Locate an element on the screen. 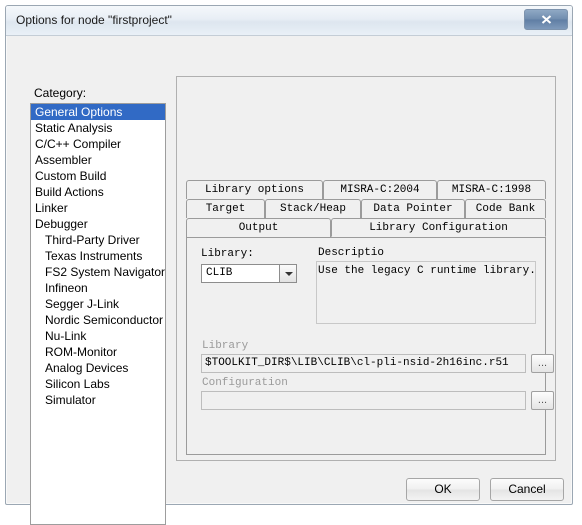  category-item-static-analysis: Static Analysis is located at coordinates (98, 128).